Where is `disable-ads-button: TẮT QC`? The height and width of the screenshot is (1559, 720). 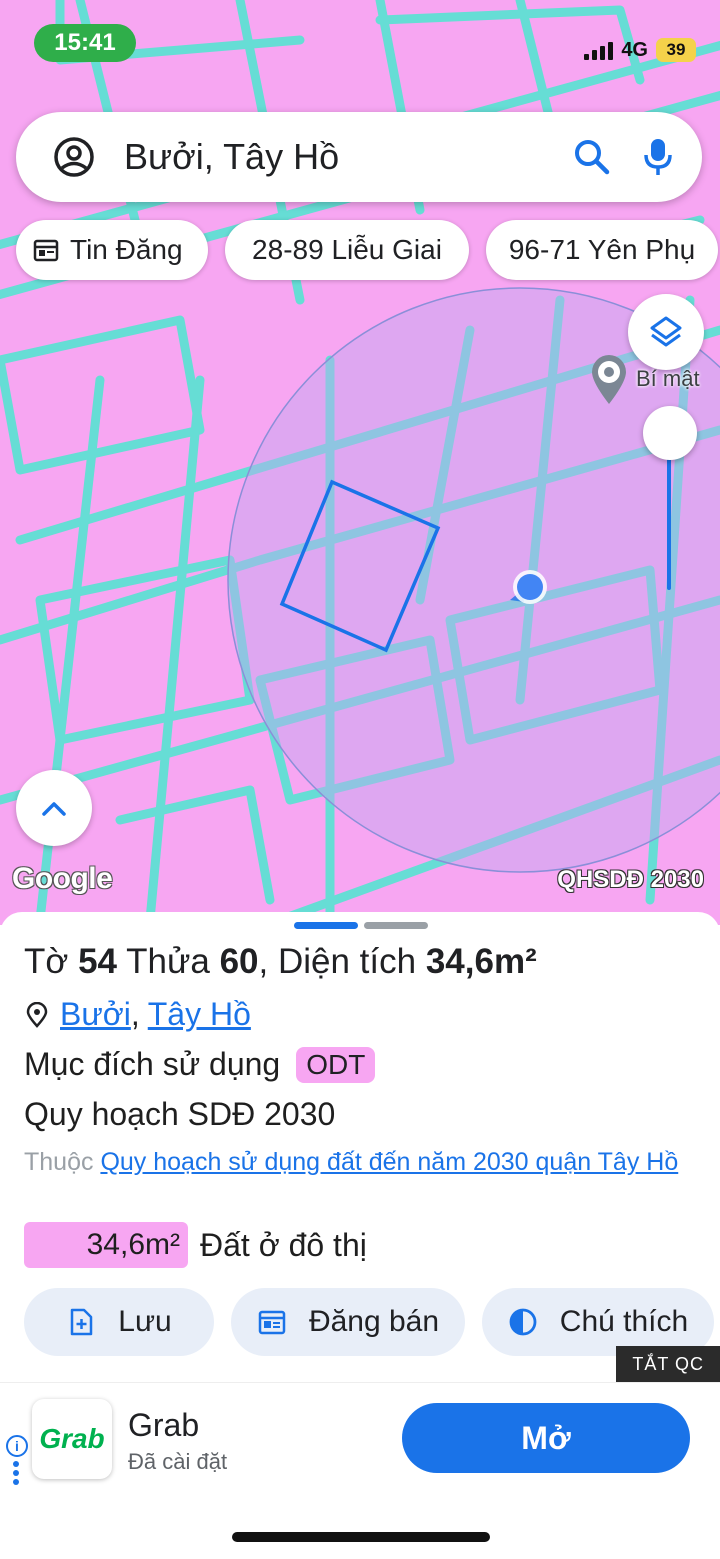 disable-ads-button: TẮT QC is located at coordinates (668, 1364).